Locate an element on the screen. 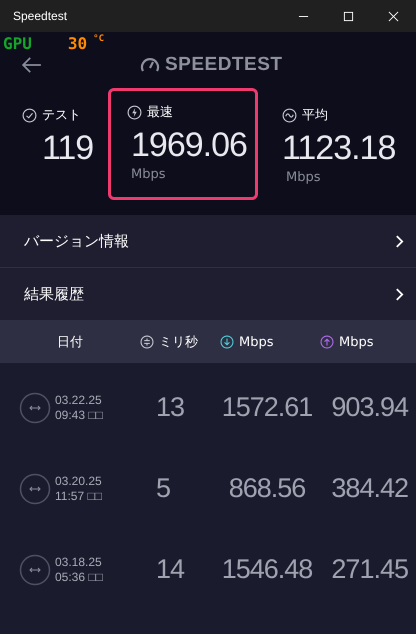  speedtest-logo: SPEEDTEST is located at coordinates (223, 65).